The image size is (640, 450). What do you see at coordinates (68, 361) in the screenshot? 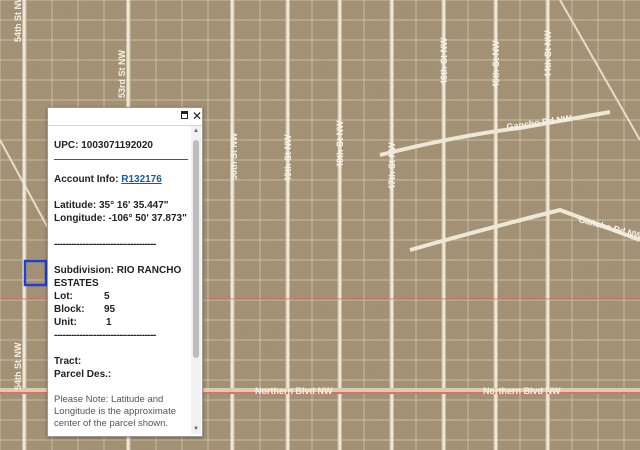
I see `tract-text: Tract:` at bounding box center [68, 361].